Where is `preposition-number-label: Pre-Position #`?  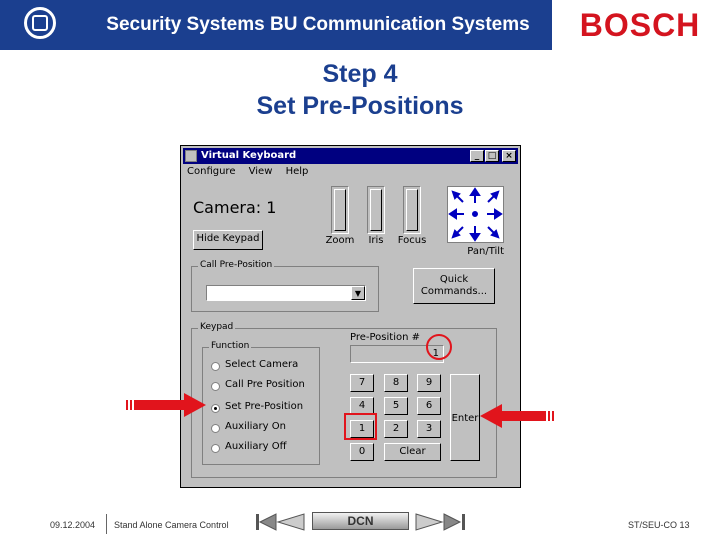
preposition-number-label: Pre-Position # is located at coordinates (385, 337).